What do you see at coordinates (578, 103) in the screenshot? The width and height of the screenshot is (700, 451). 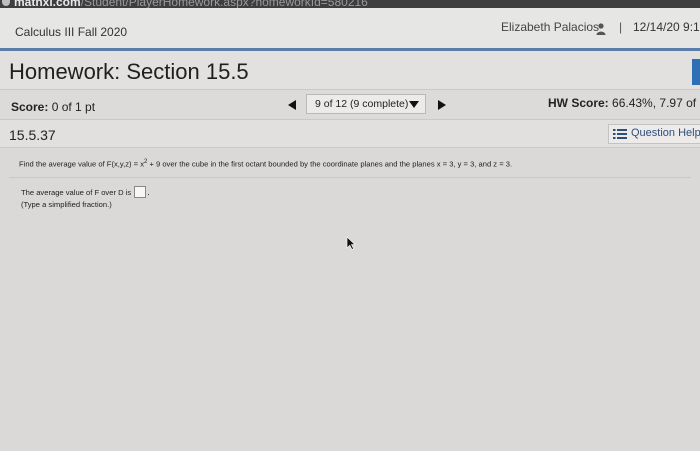 I see `hw-score-label: HW Score:` at bounding box center [578, 103].